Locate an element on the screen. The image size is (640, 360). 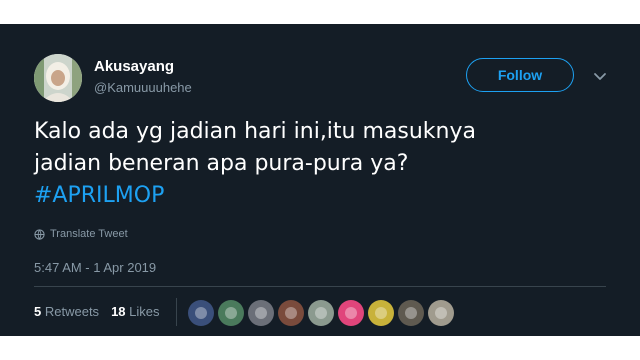
display-name: Akusayang is located at coordinates (134, 66).